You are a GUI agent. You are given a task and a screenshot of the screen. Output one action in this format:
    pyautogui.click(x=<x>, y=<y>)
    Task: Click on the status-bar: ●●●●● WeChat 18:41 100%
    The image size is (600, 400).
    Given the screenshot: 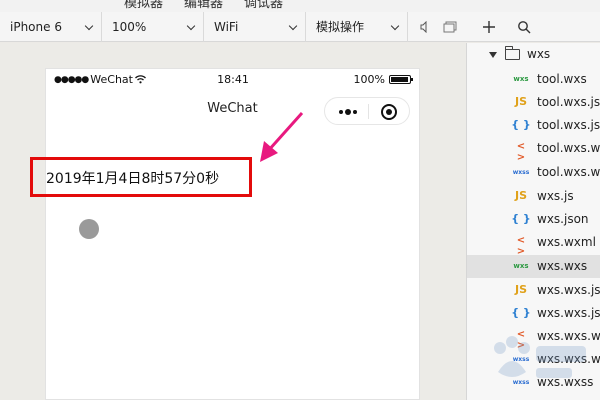 What is the action you would take?
    pyautogui.click(x=232, y=80)
    